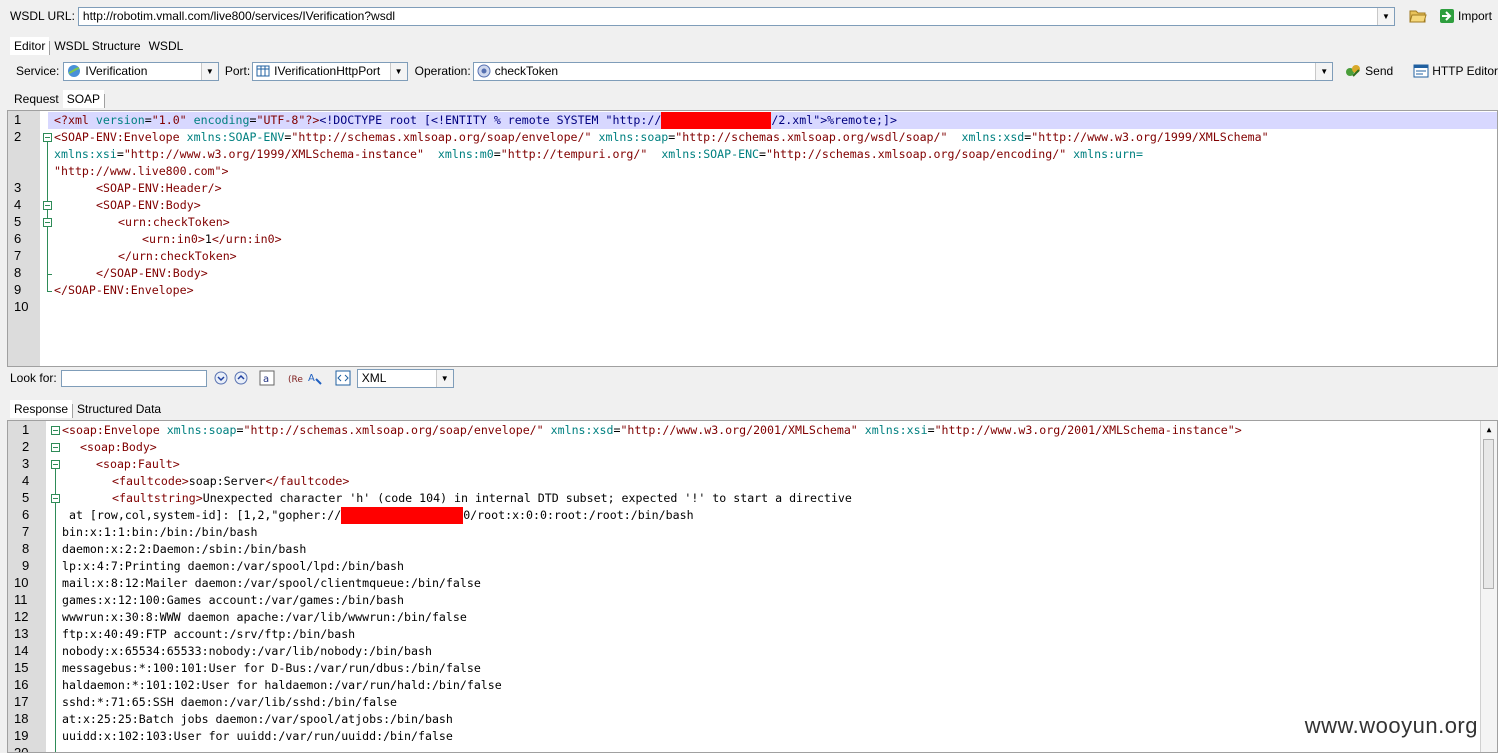 The height and width of the screenshot is (753, 1498). What do you see at coordinates (1418, 16) in the screenshot?
I see `folder-open-icon` at bounding box center [1418, 16].